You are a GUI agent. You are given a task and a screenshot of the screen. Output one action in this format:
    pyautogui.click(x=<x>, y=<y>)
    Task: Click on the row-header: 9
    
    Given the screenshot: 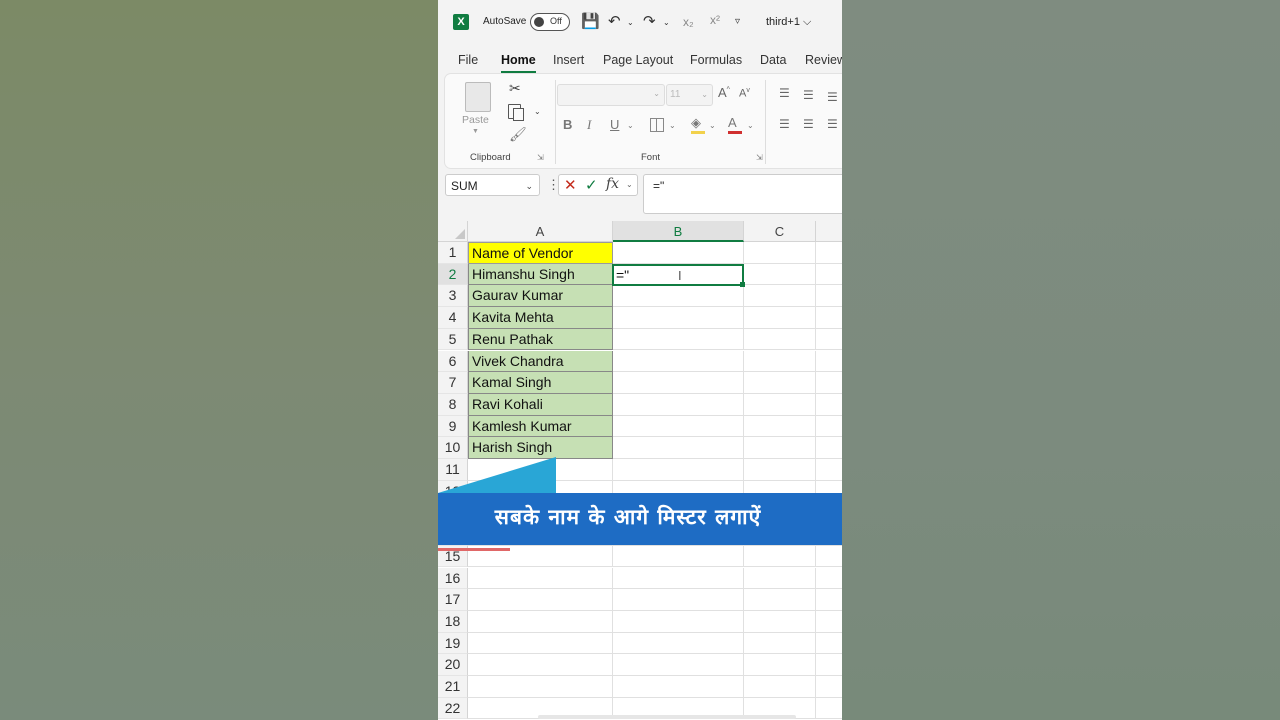 What is the action you would take?
    pyautogui.click(x=453, y=426)
    